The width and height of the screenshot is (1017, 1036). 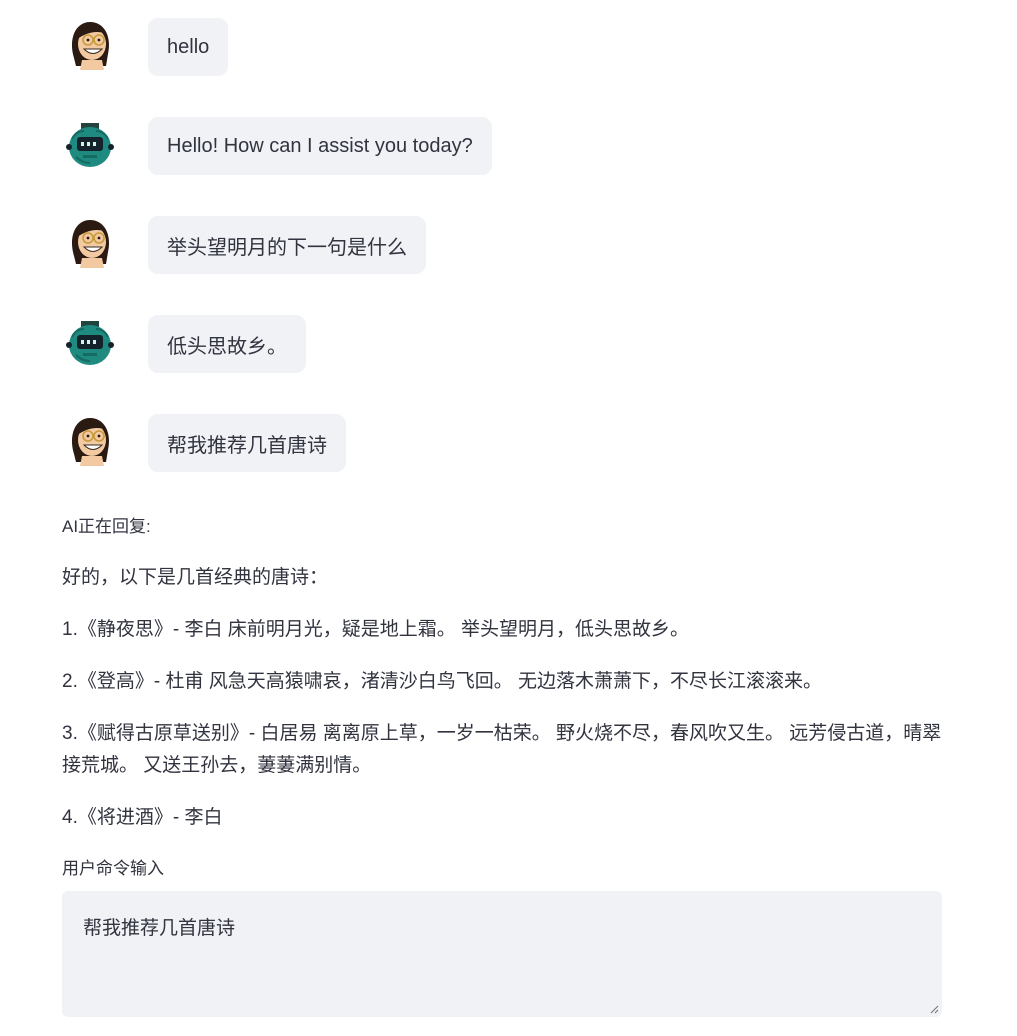 I want to click on chat-message-user: hello, so click(x=502, y=47).